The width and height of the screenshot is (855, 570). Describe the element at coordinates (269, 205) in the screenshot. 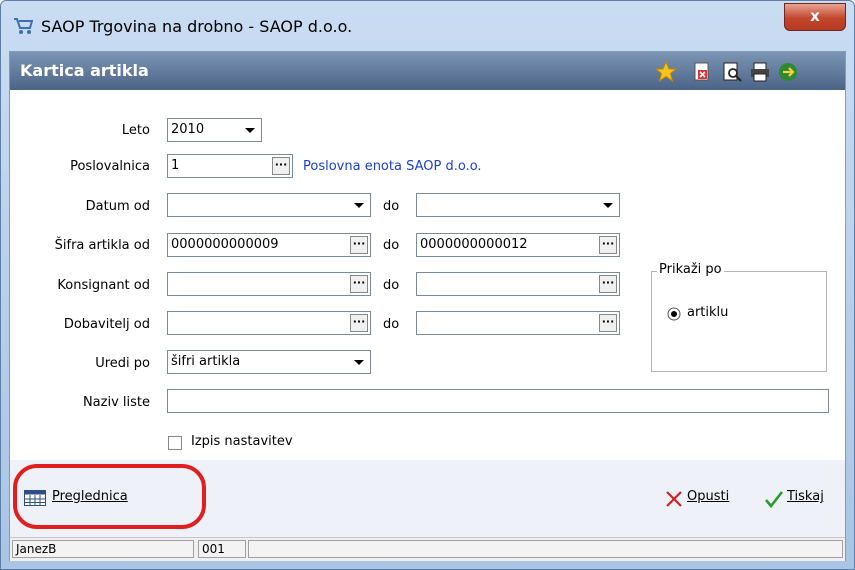

I see `datum-from-select` at that location.